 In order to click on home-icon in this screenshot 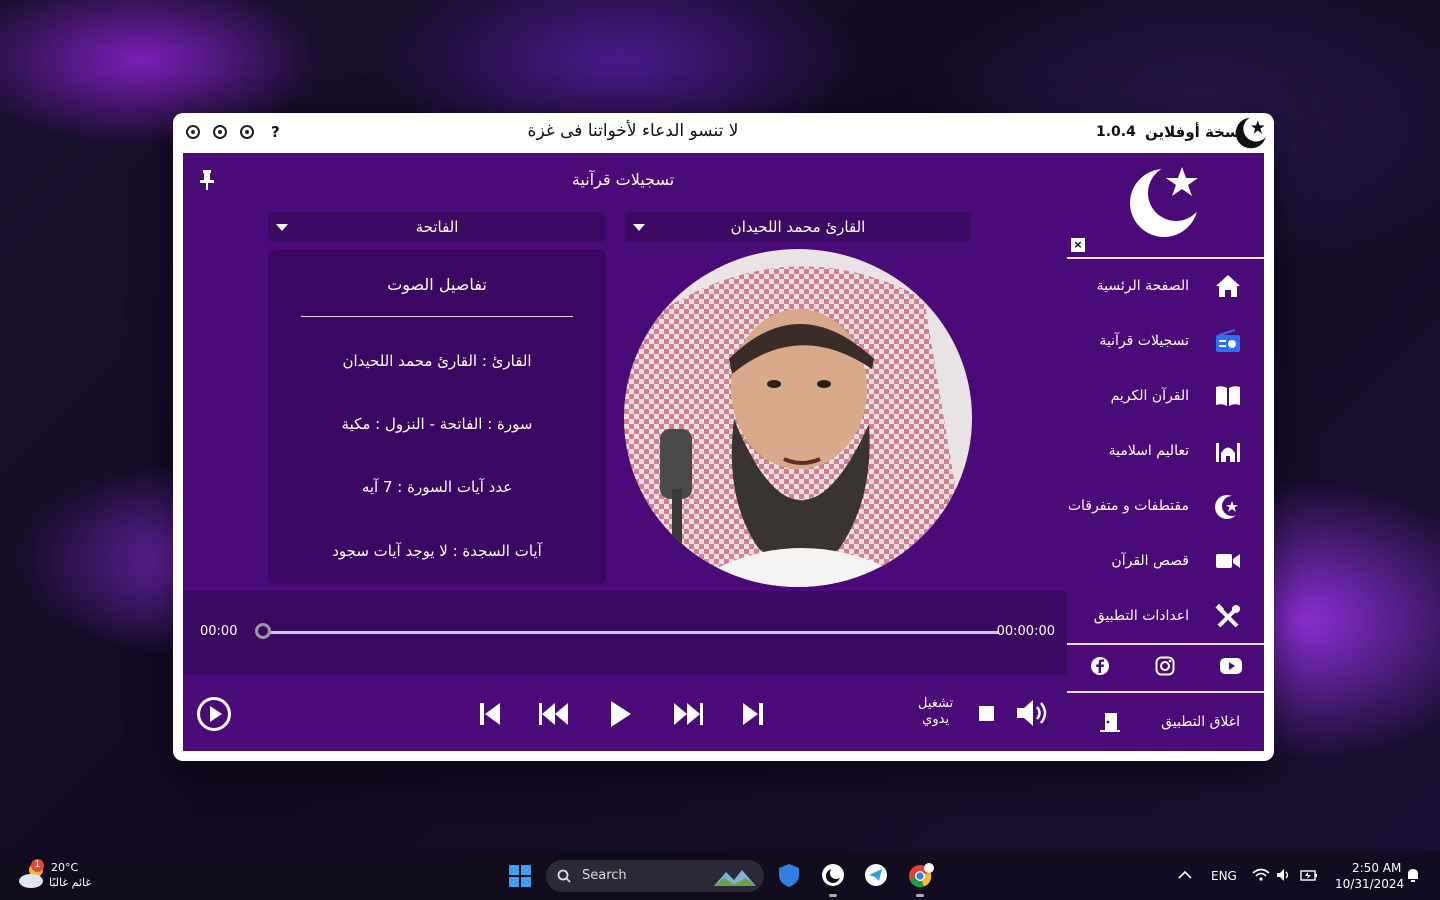, I will do `click(1228, 286)`.